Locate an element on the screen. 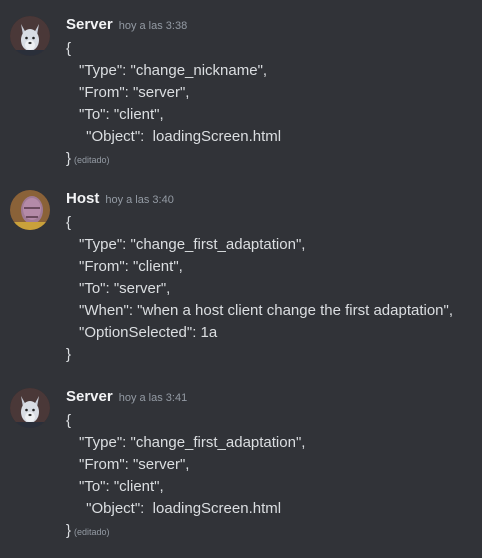  message-line: "OptionSelected": 1a is located at coordinates (148, 332).